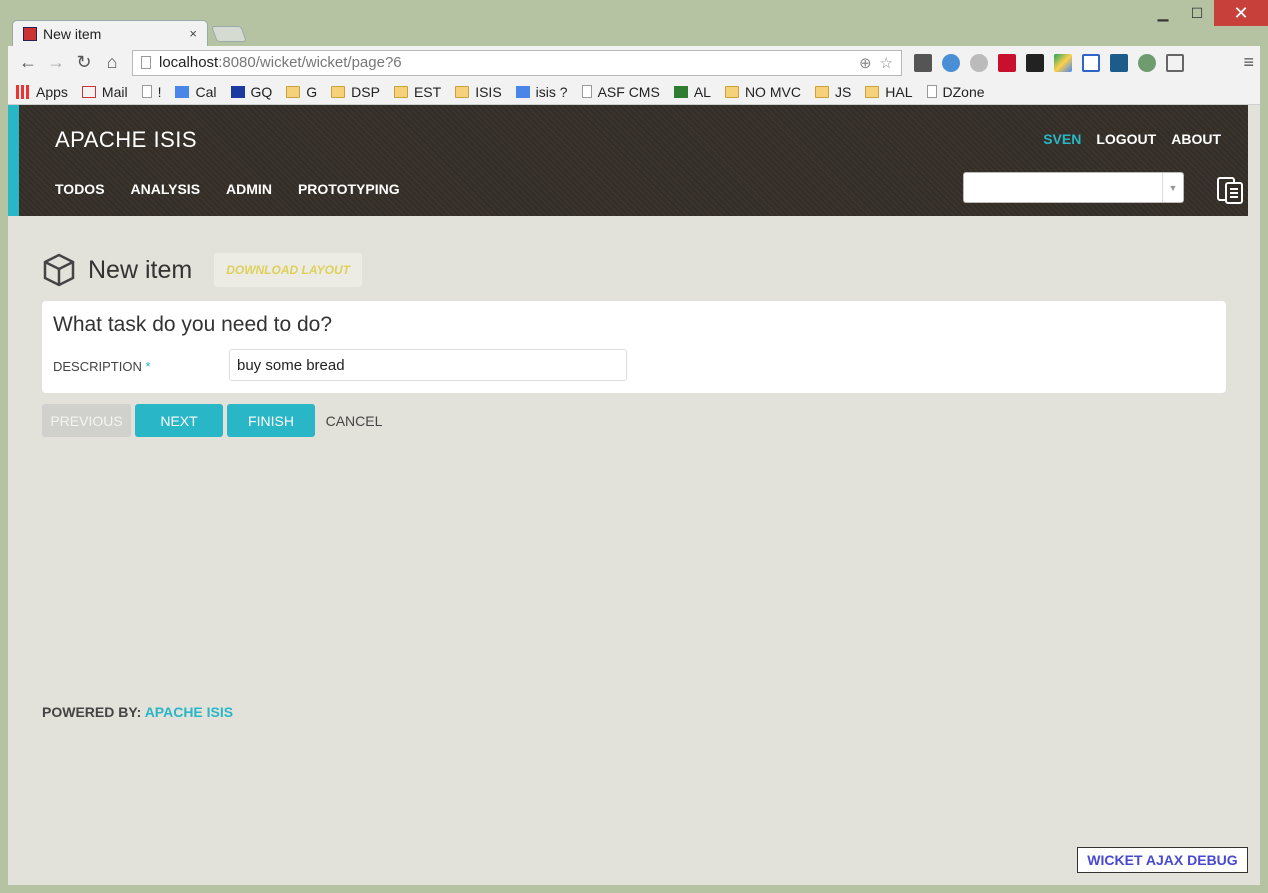  What do you see at coordinates (84, 62) in the screenshot?
I see `reload-icon: ↻` at bounding box center [84, 62].